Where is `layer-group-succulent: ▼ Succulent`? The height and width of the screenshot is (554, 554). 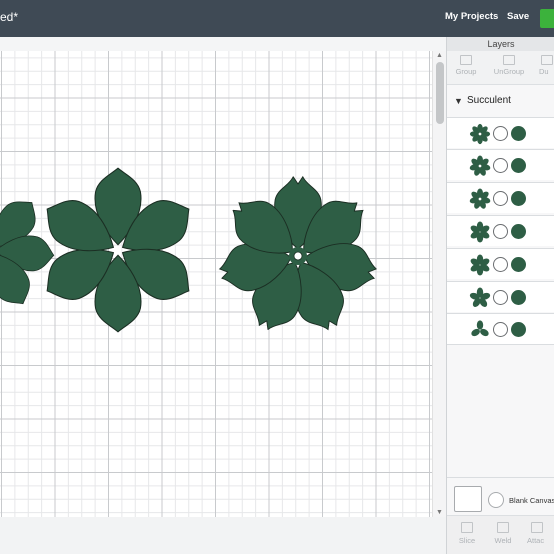
layer-group-succulent: ▼ Succulent is located at coordinates (500, 101).